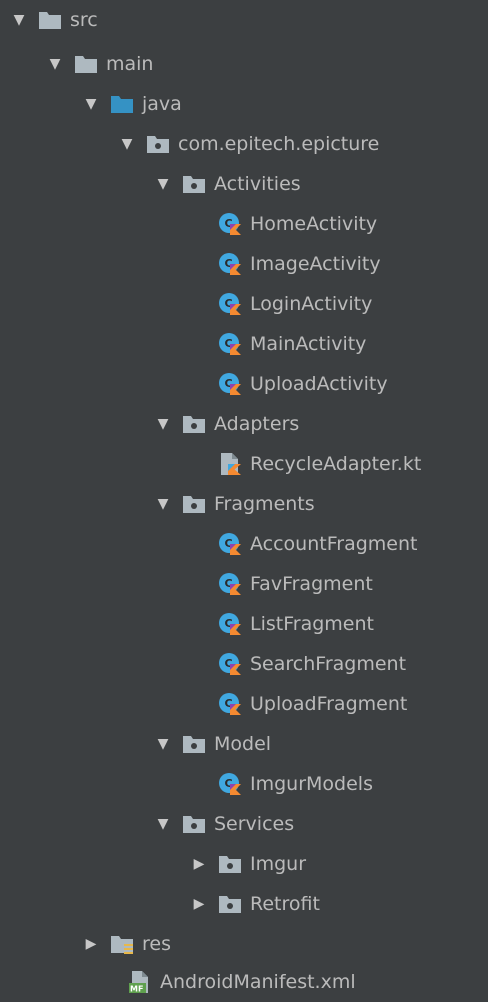 This screenshot has height=1002, width=488. I want to click on tree-node-label: SearchFragment, so click(328, 664).